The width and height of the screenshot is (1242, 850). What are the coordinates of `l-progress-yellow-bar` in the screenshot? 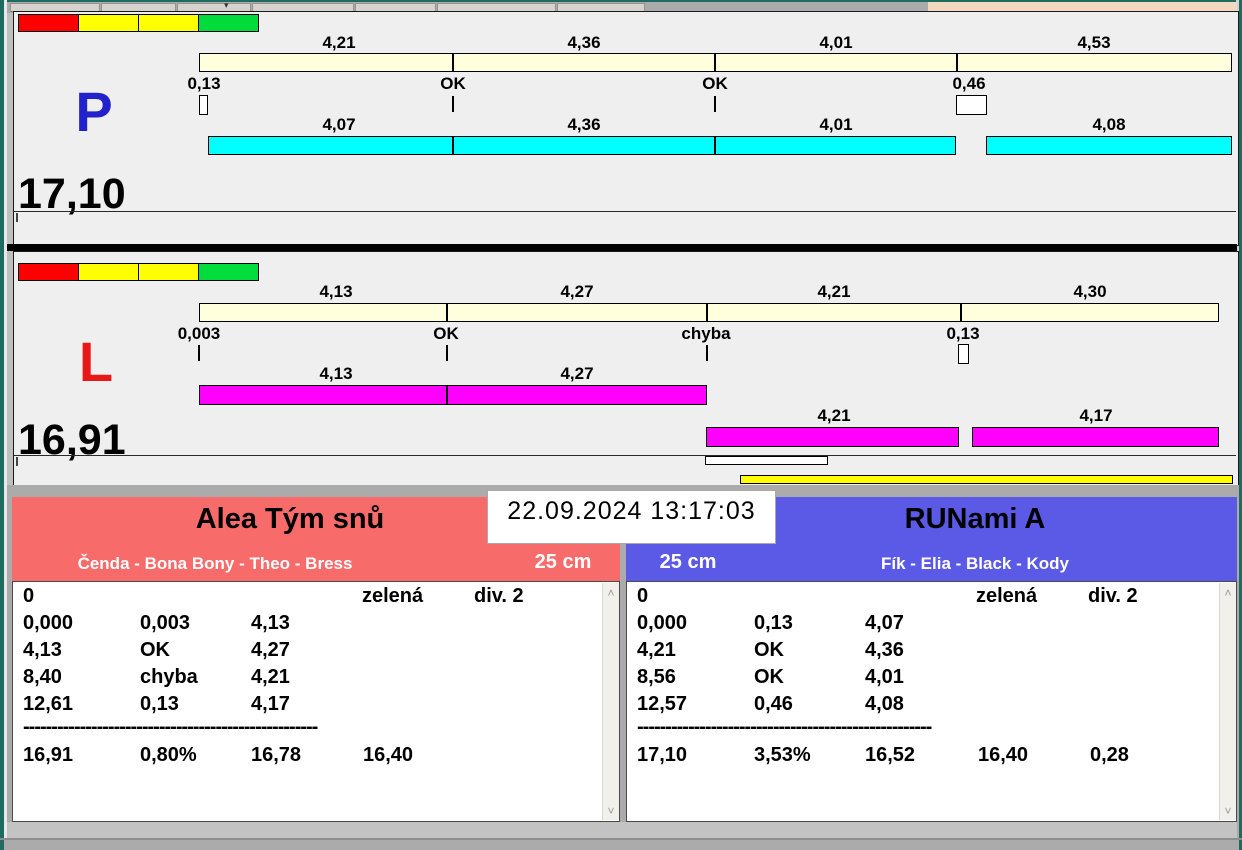 It's located at (986, 479).